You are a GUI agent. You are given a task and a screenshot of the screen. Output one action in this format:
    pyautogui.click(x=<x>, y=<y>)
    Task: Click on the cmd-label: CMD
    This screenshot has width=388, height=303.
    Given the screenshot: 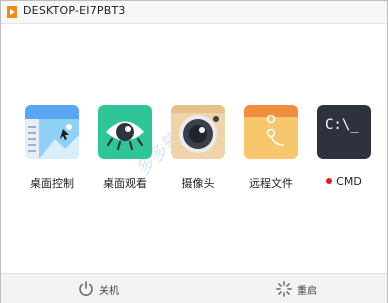 What is the action you would take?
    pyautogui.click(x=349, y=181)
    